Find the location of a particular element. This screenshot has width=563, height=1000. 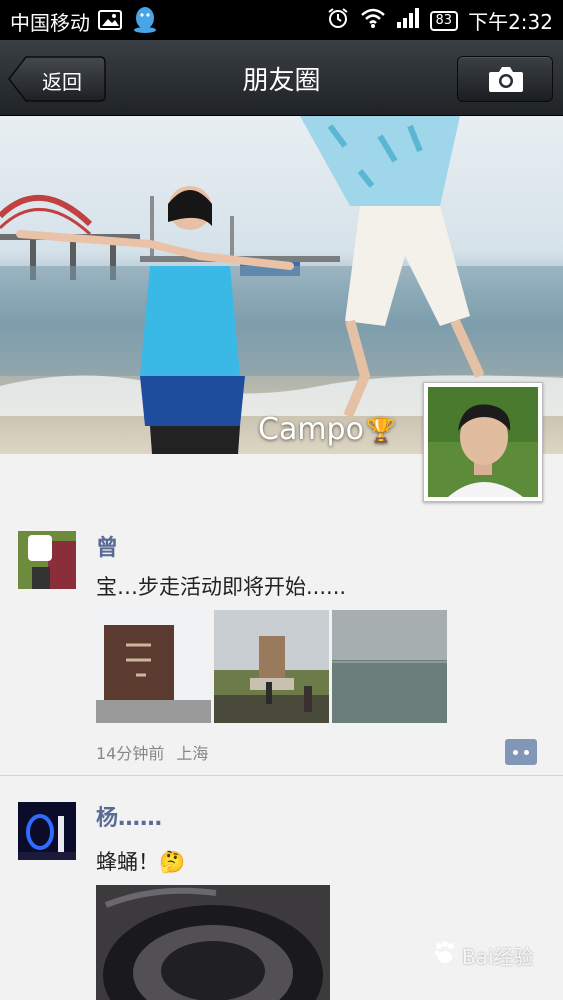

comment-button is located at coordinates (521, 752).